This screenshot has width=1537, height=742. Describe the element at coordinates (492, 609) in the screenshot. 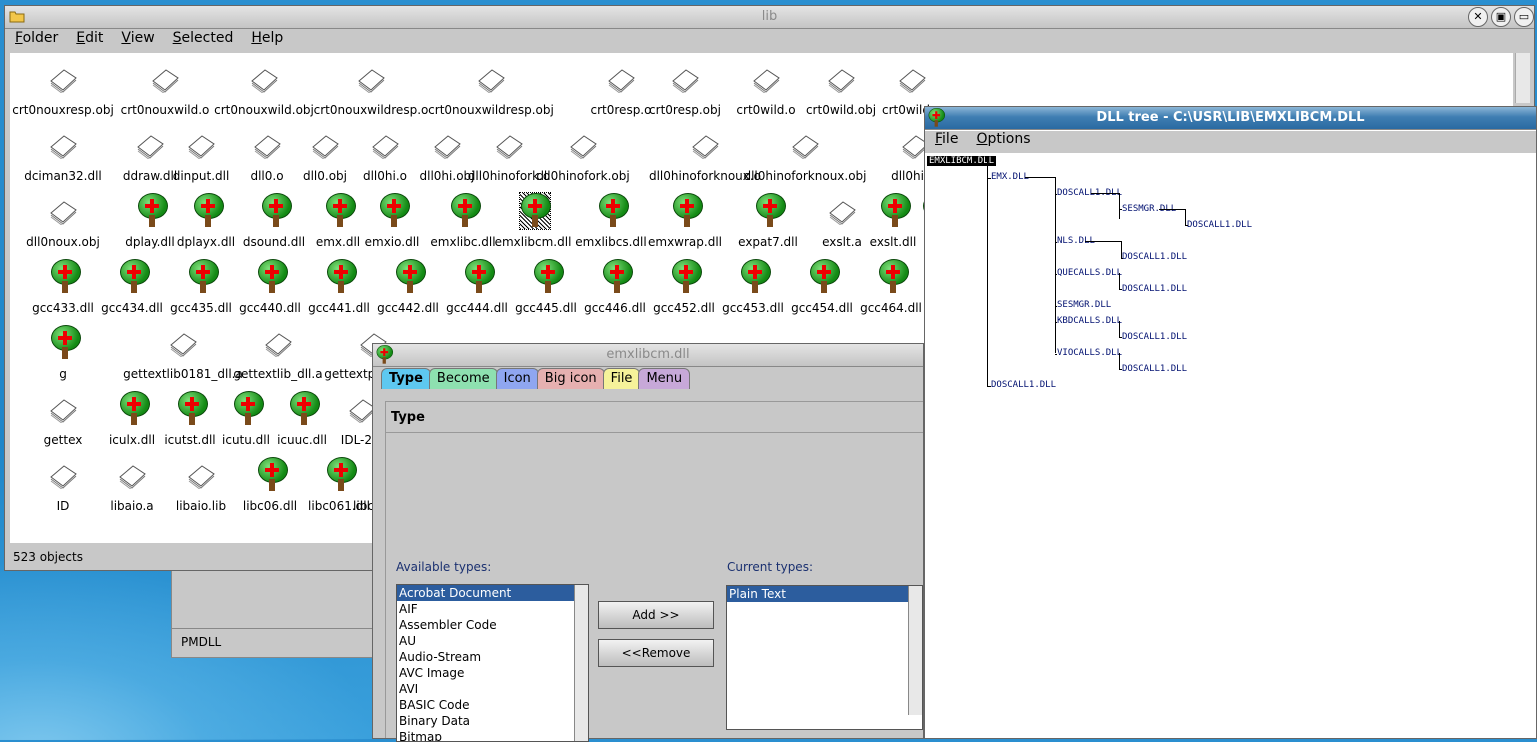

I see `list-item: AIF` at that location.